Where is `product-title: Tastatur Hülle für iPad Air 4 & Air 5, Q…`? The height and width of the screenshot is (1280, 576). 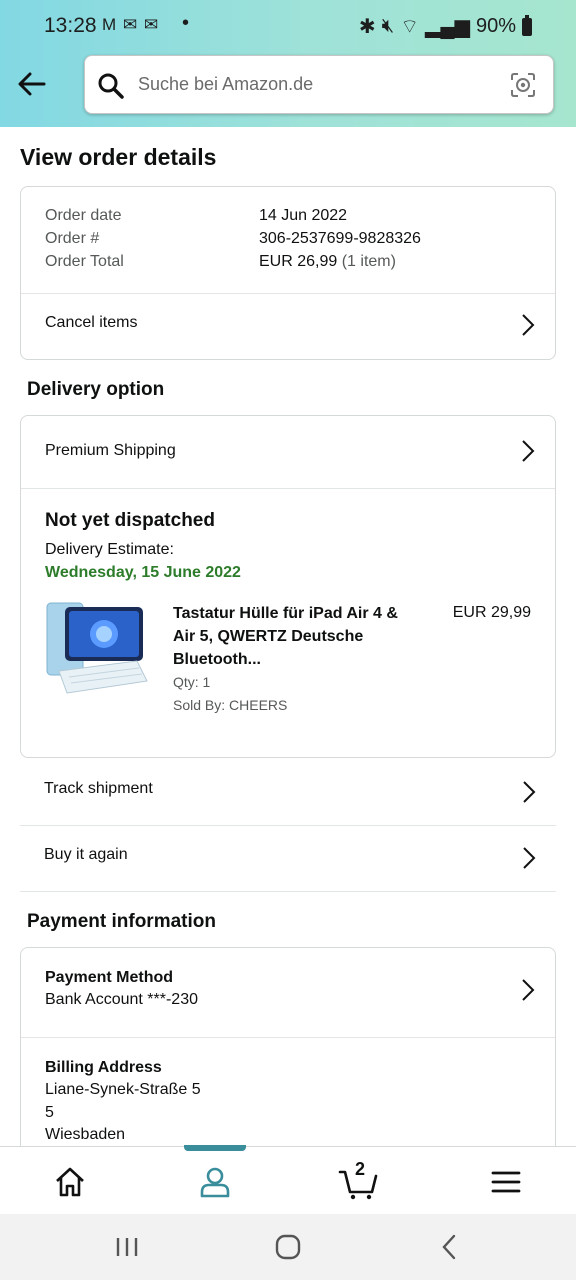
product-title: Tastatur Hülle für iPad Air 4 & Air 5, Q… is located at coordinates (295, 636).